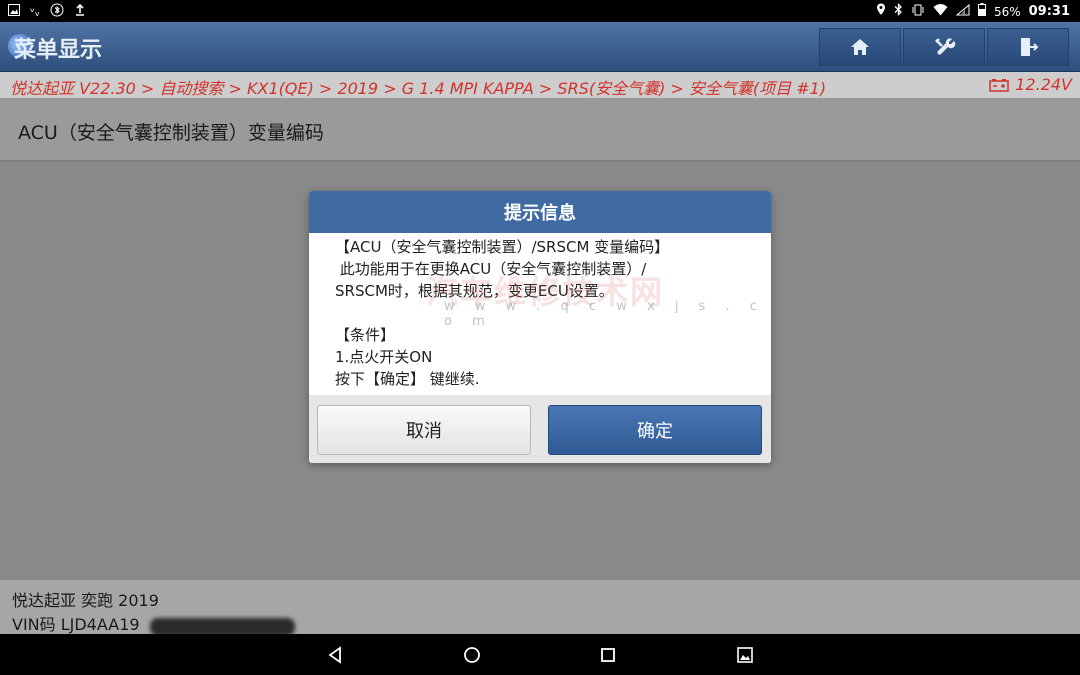 The image size is (1080, 675). I want to click on cancel-button: 取消, so click(424, 430).